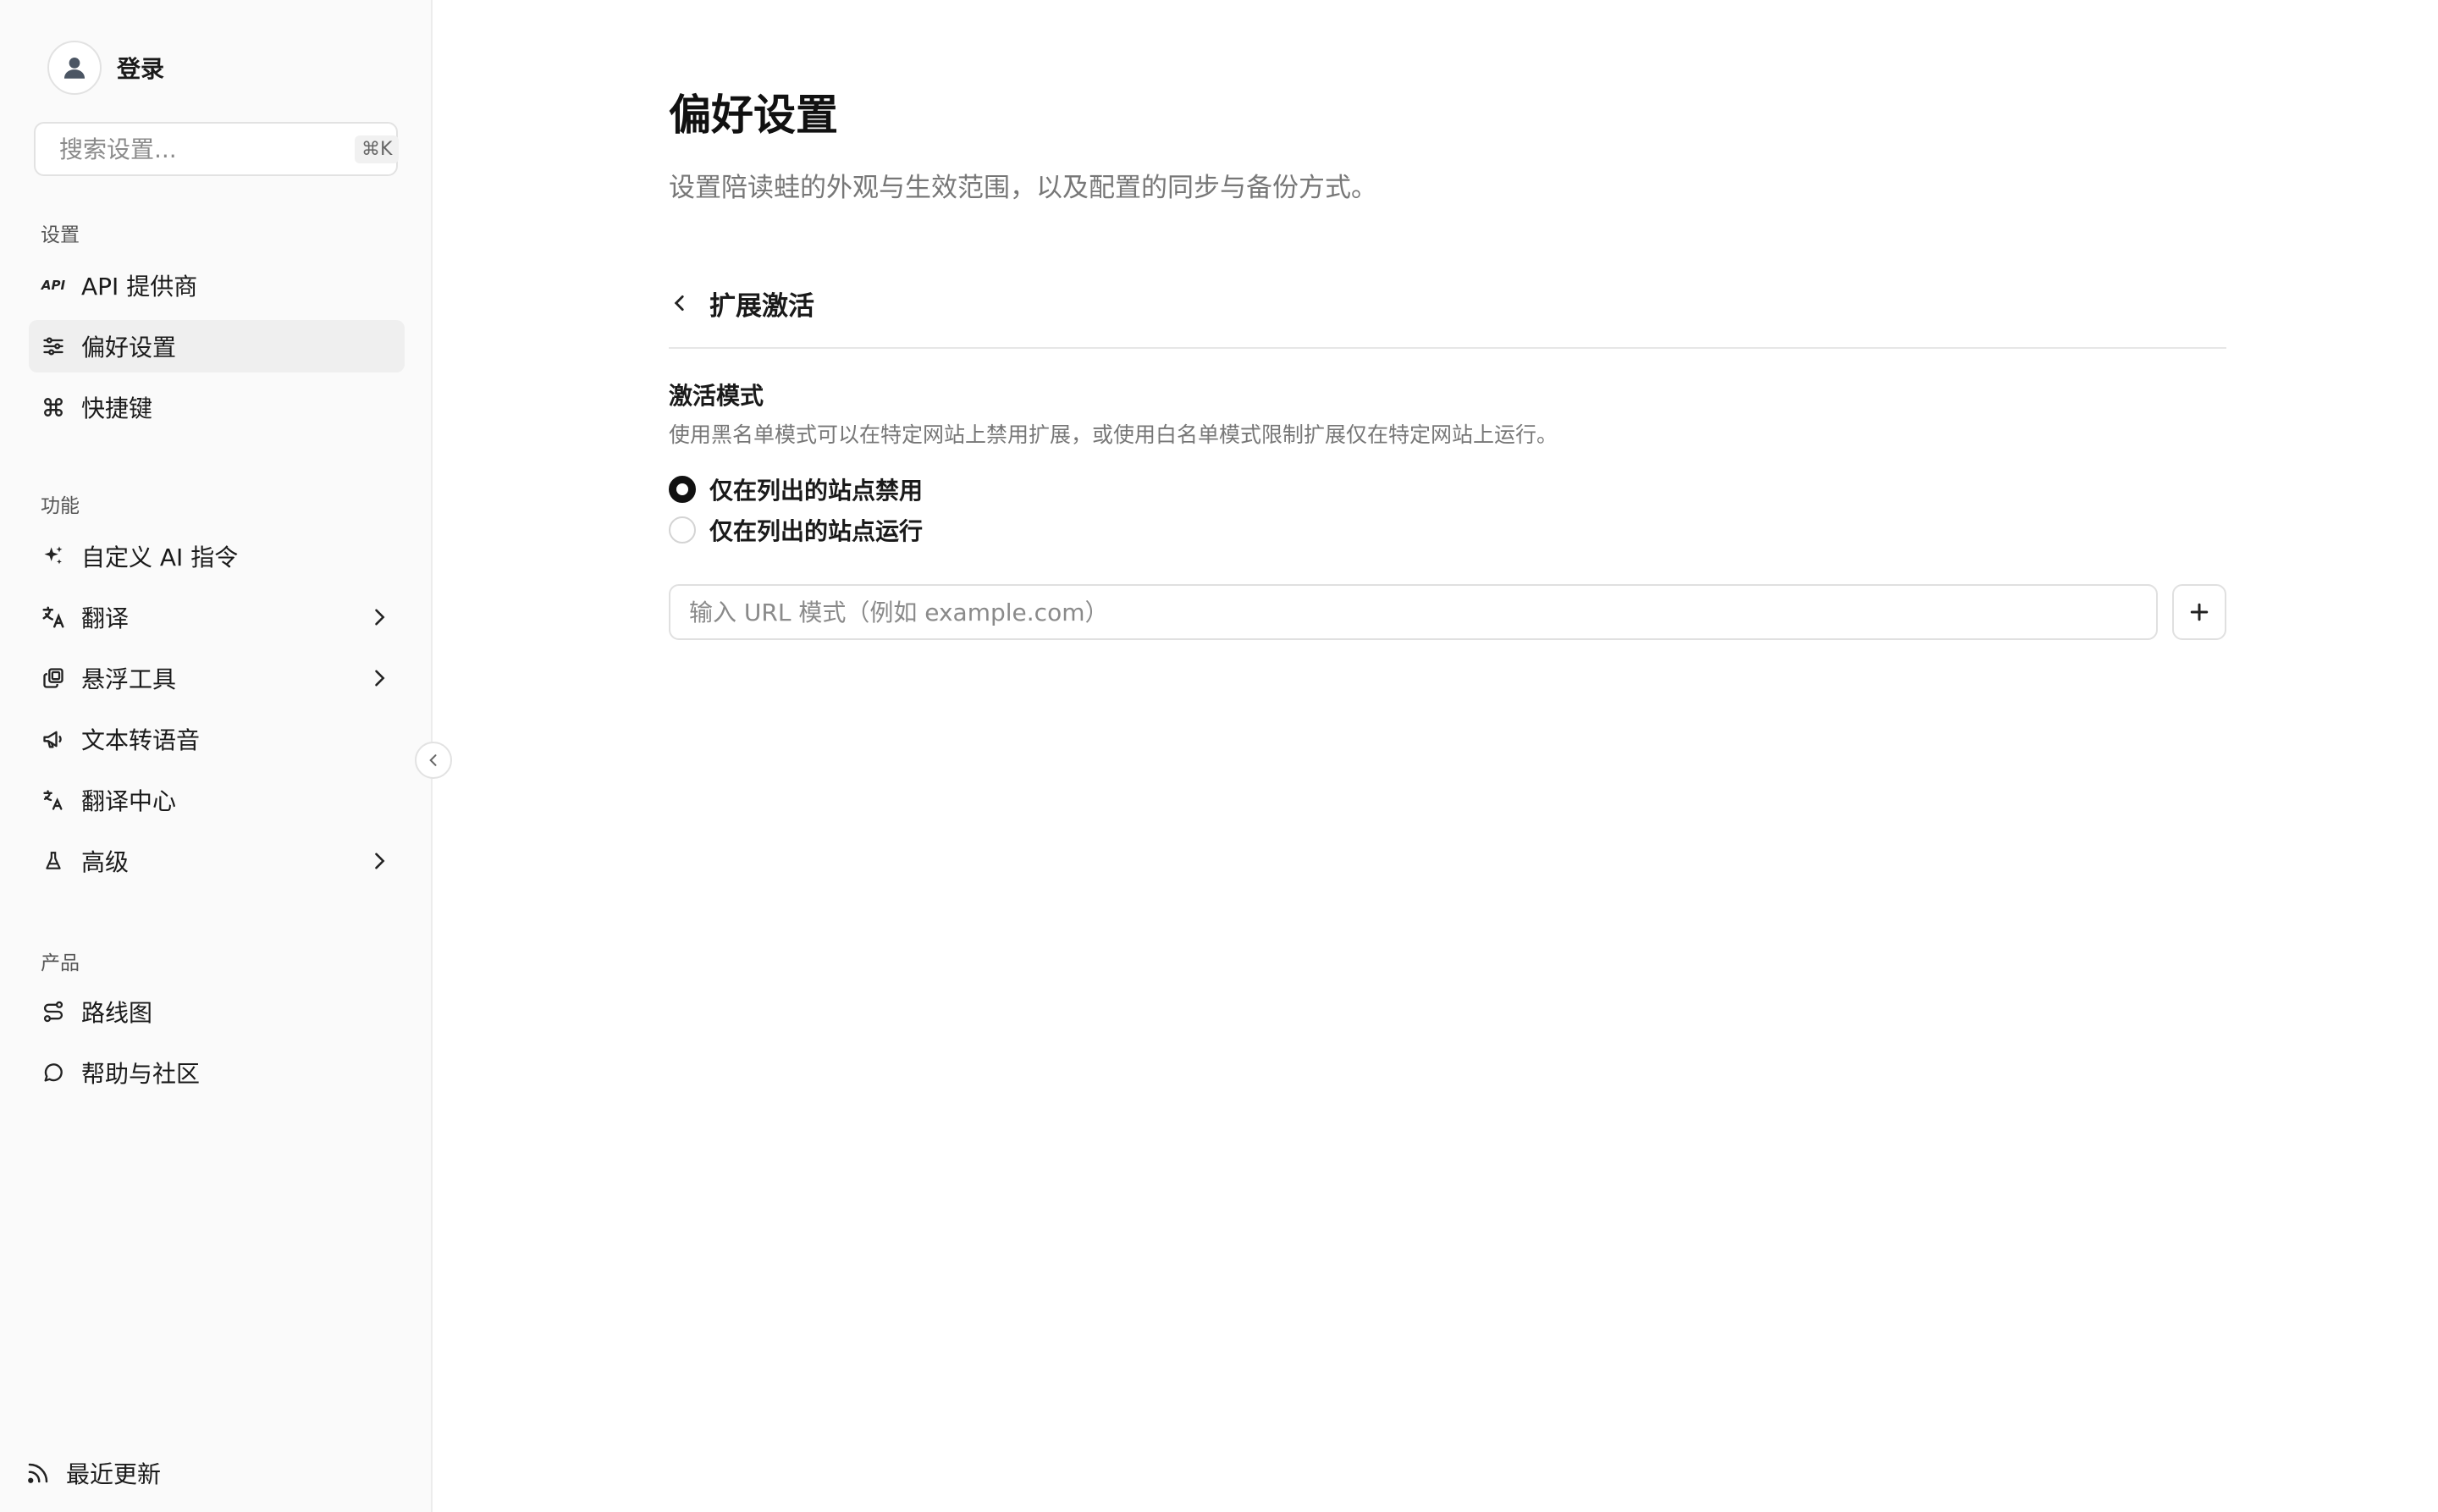 This screenshot has width=2438, height=1512. I want to click on sidebar-item-tts: 文本转语音, so click(217, 739).